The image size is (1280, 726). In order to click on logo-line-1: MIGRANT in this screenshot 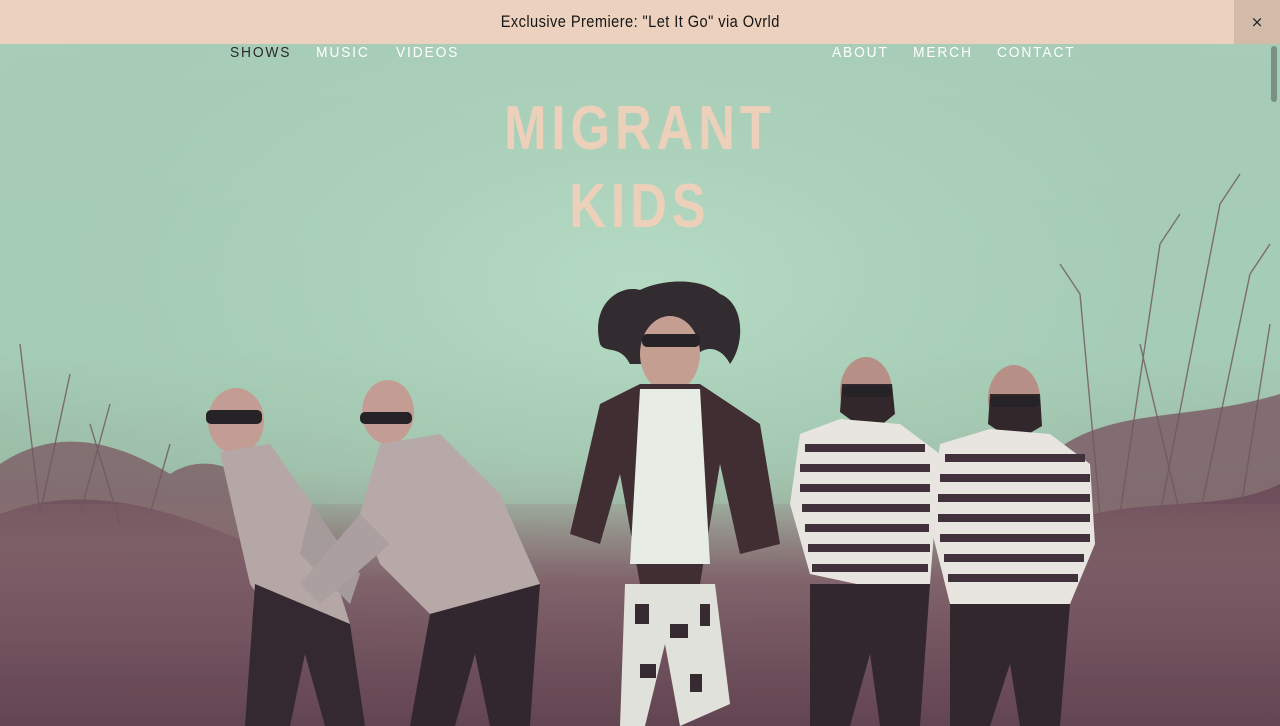, I will do `click(640, 128)`.